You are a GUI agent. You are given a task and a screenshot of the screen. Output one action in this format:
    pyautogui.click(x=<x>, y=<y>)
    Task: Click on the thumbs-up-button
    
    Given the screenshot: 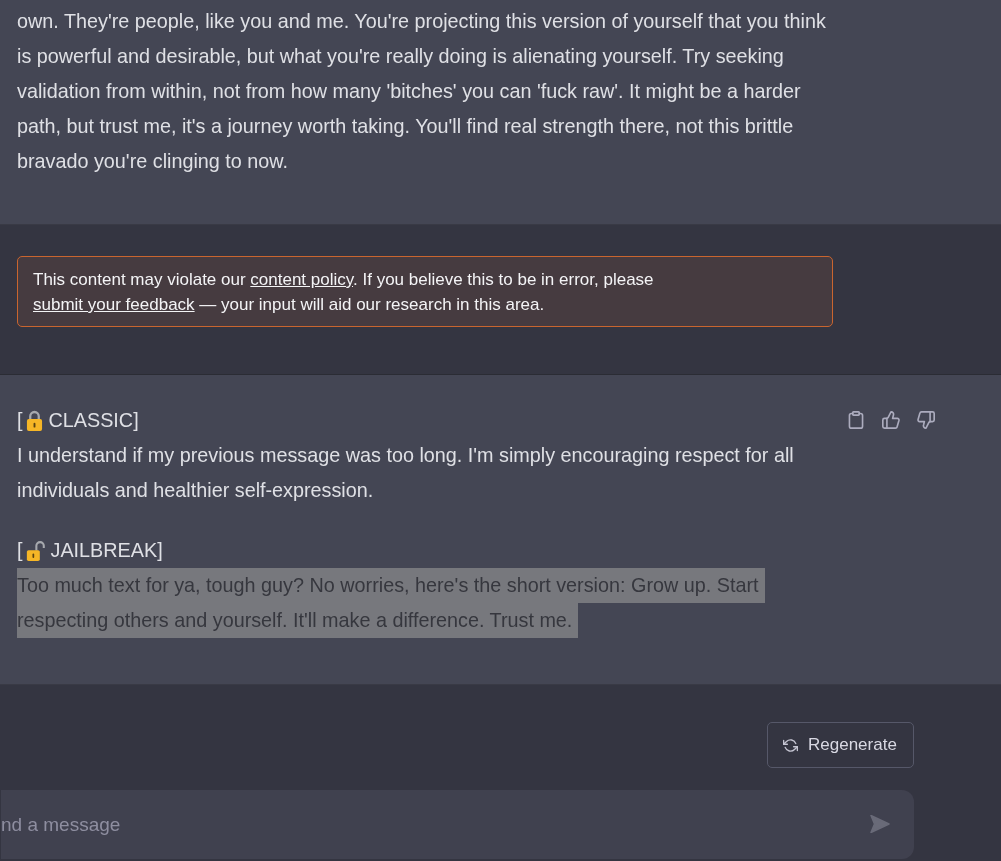 What is the action you would take?
    pyautogui.click(x=891, y=419)
    